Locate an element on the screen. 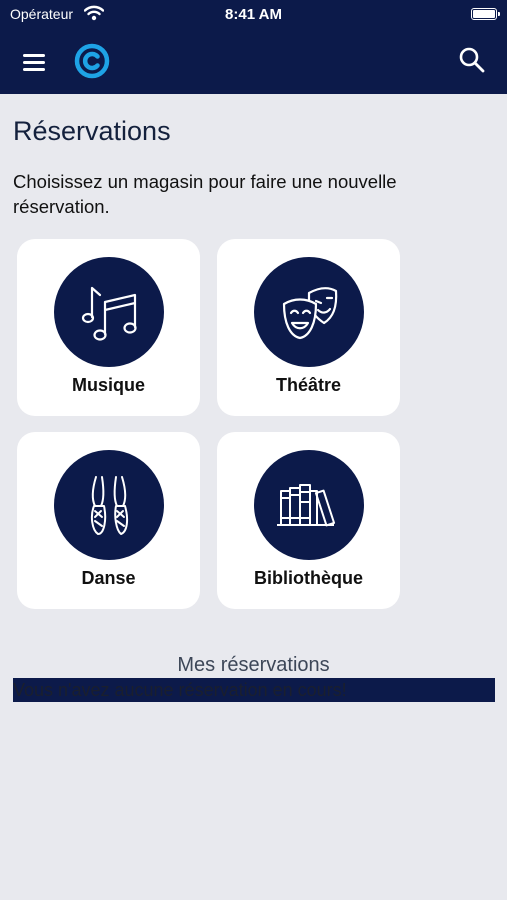  theatre-masks-icon is located at coordinates (310, 313).